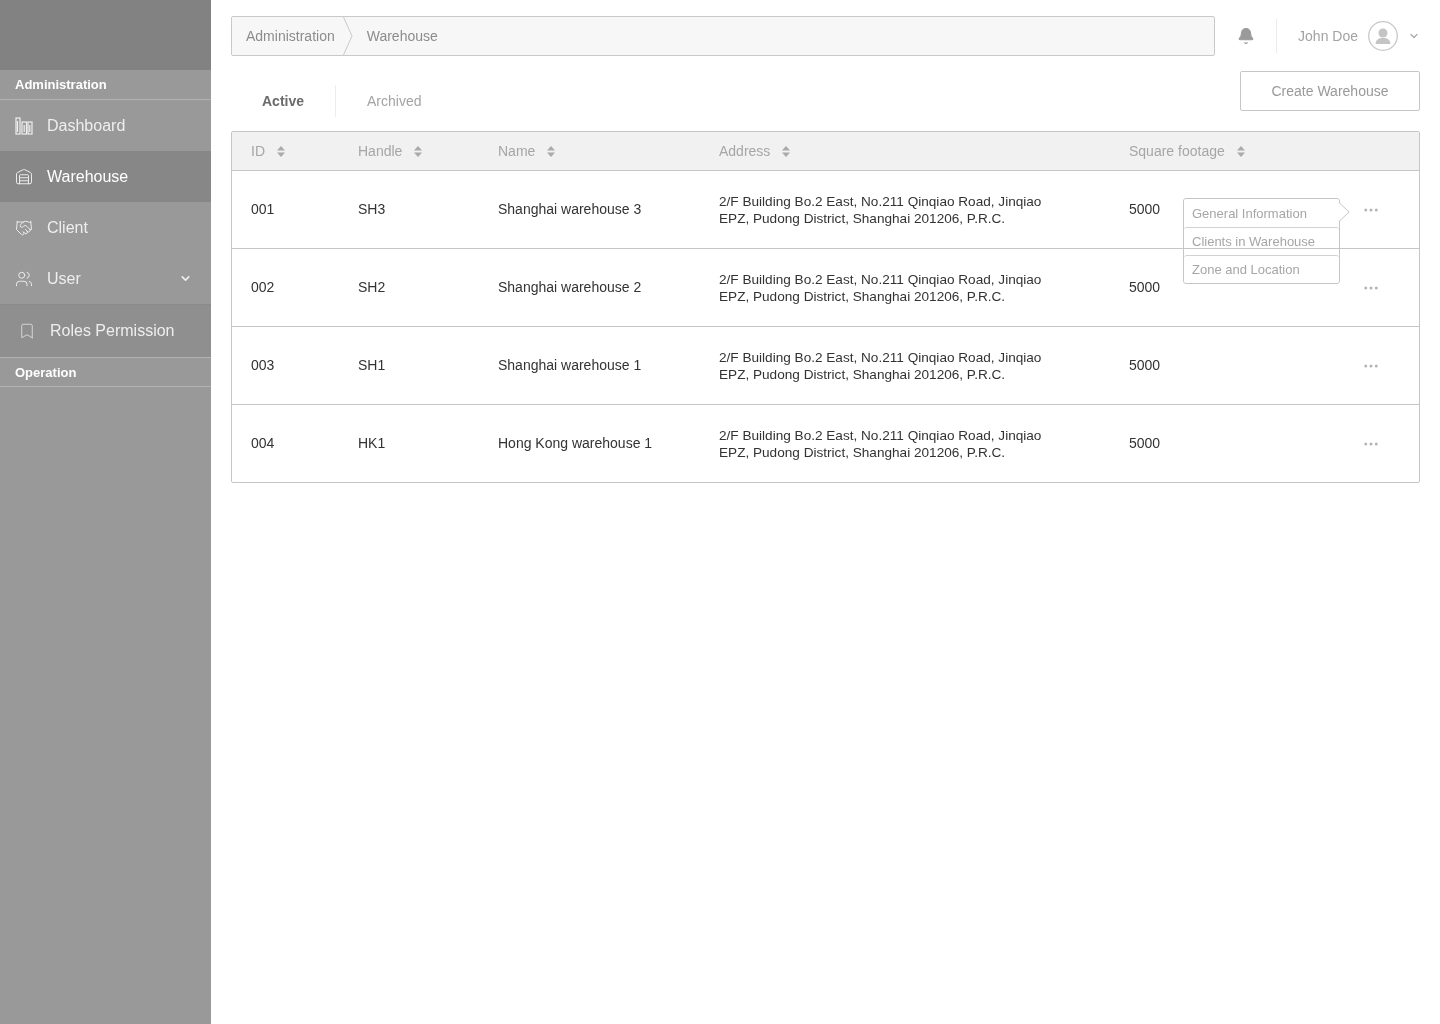 Image resolution: width=1440 pixels, height=1024 pixels. Describe the element at coordinates (1330, 91) in the screenshot. I see `create-warehouse-button: Create Warehouse` at that location.